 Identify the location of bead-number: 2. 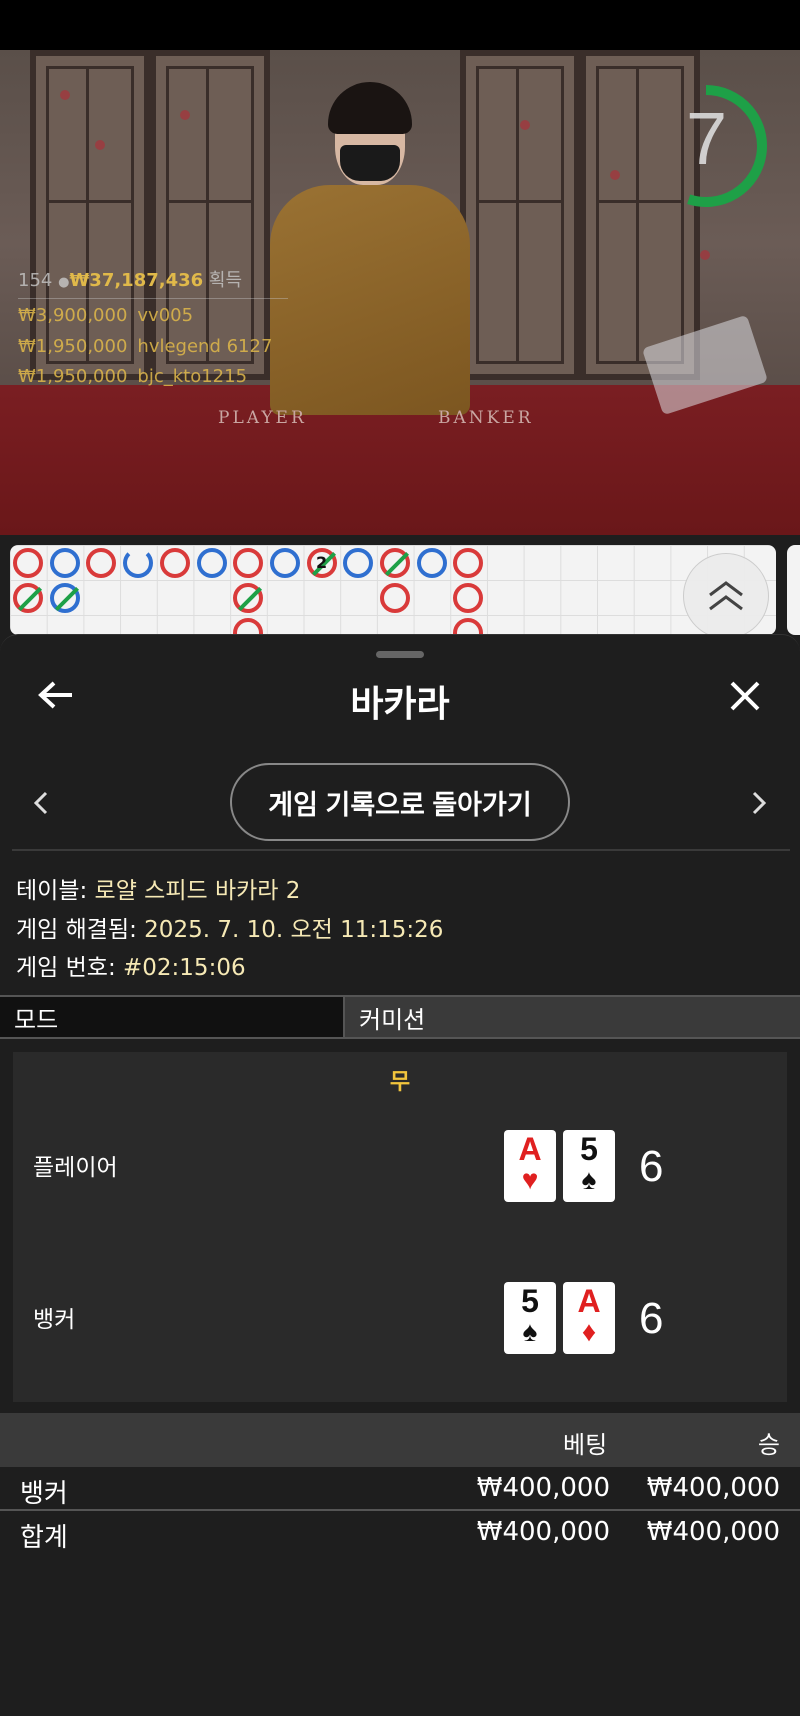
(322, 562).